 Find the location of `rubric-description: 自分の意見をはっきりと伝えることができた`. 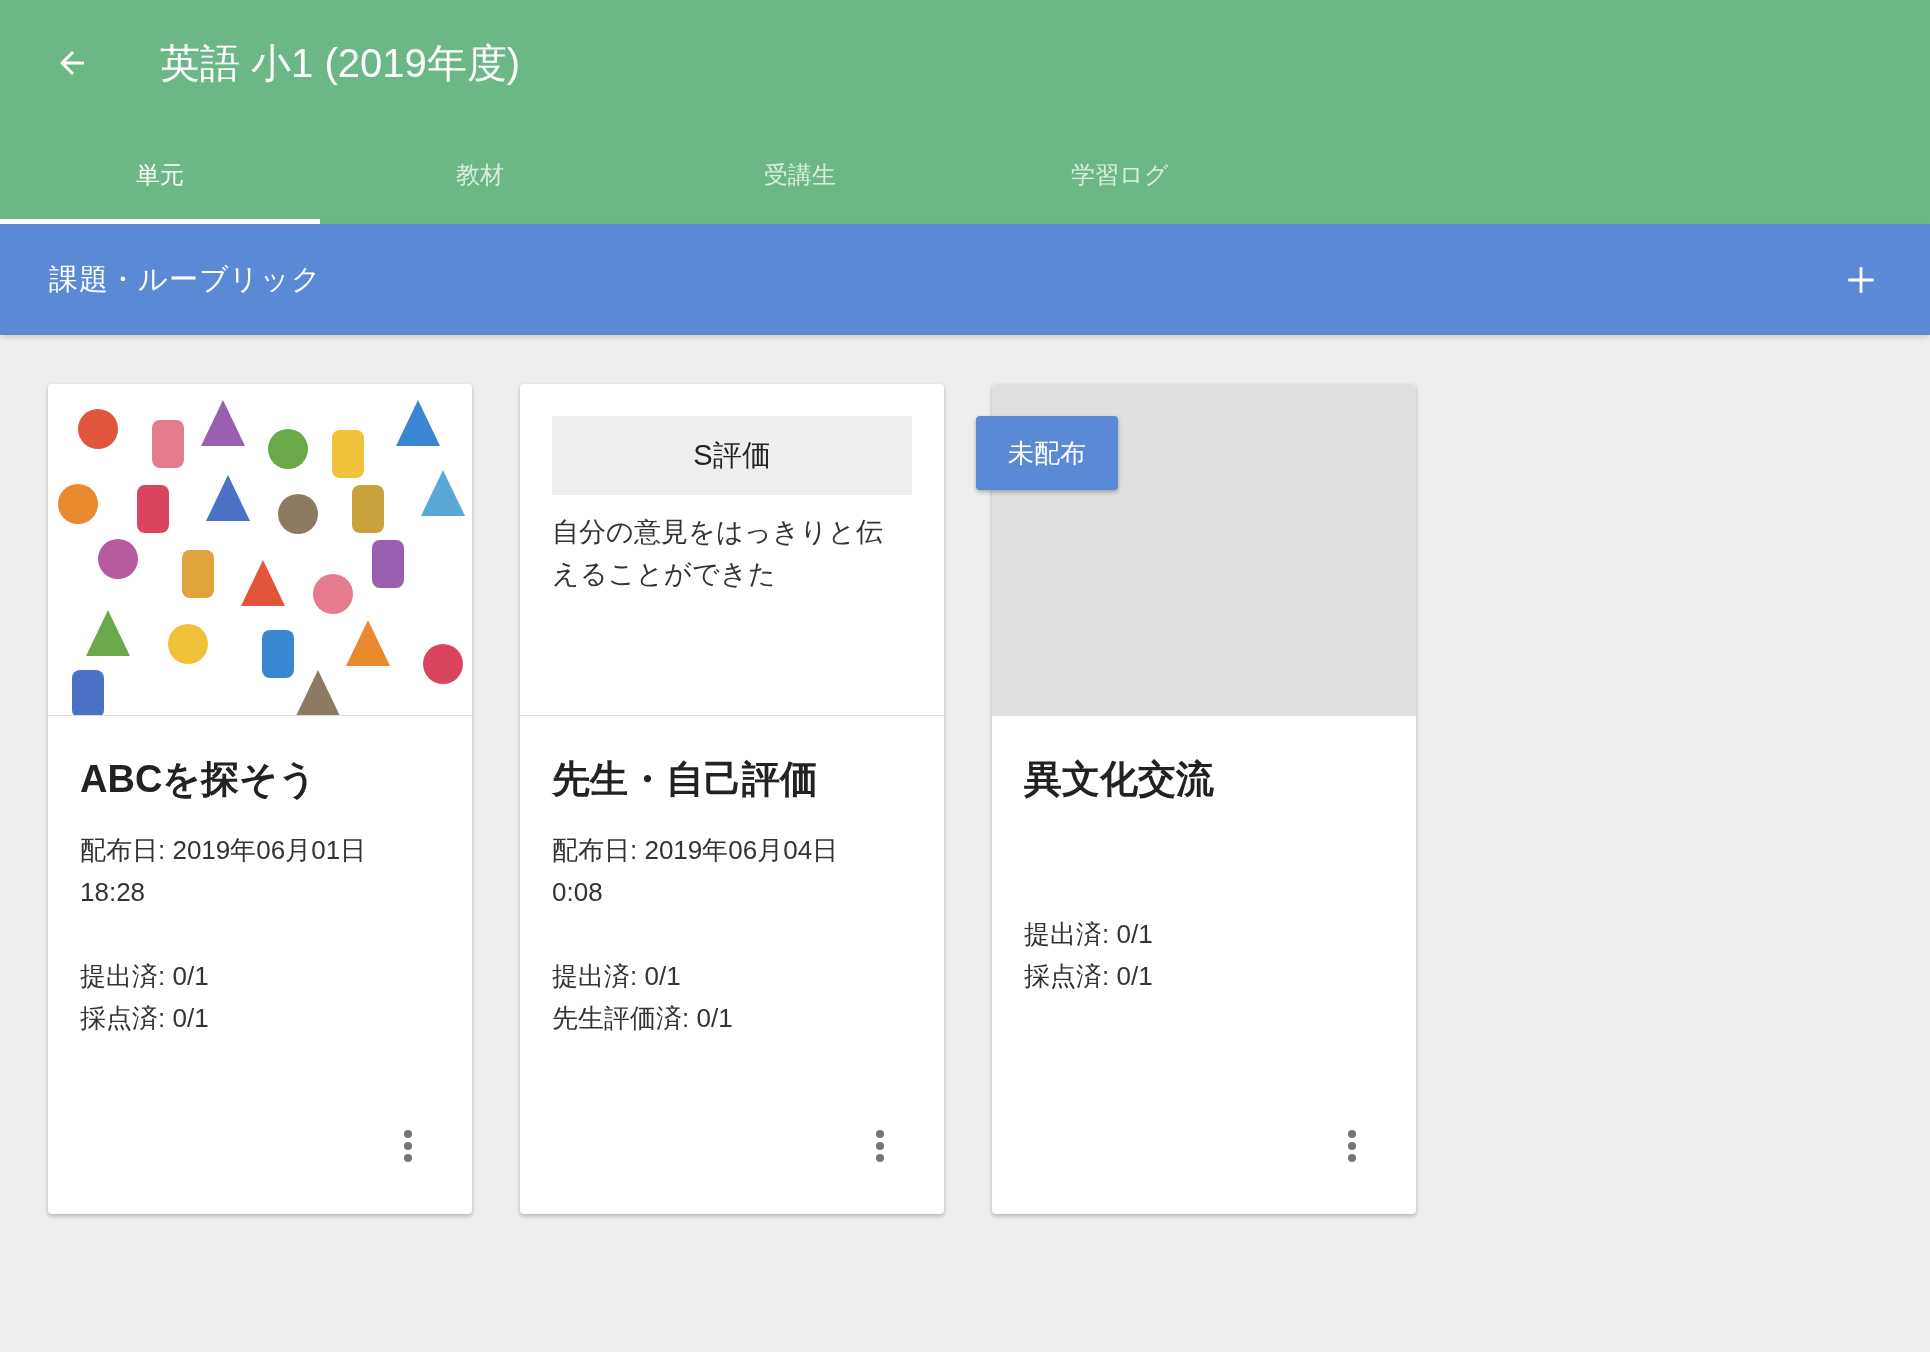

rubric-description: 自分の意見をはっきりと伝えることができた is located at coordinates (718, 553).